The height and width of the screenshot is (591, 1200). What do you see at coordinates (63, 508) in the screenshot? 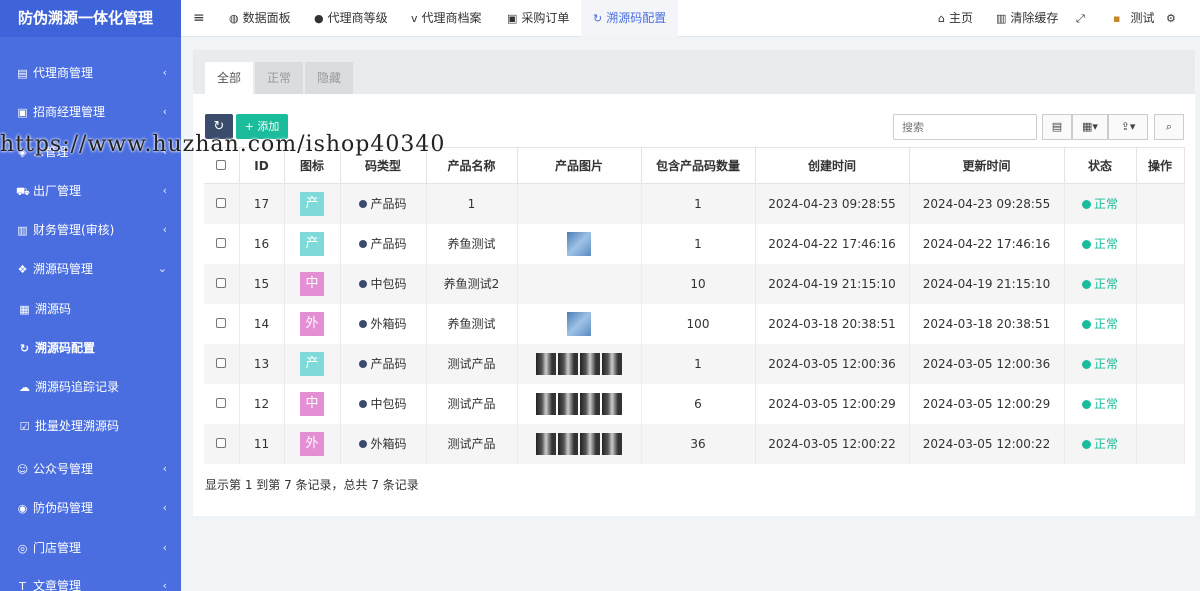
I see `sidebar-item-label: 防伪码管理` at bounding box center [63, 508].